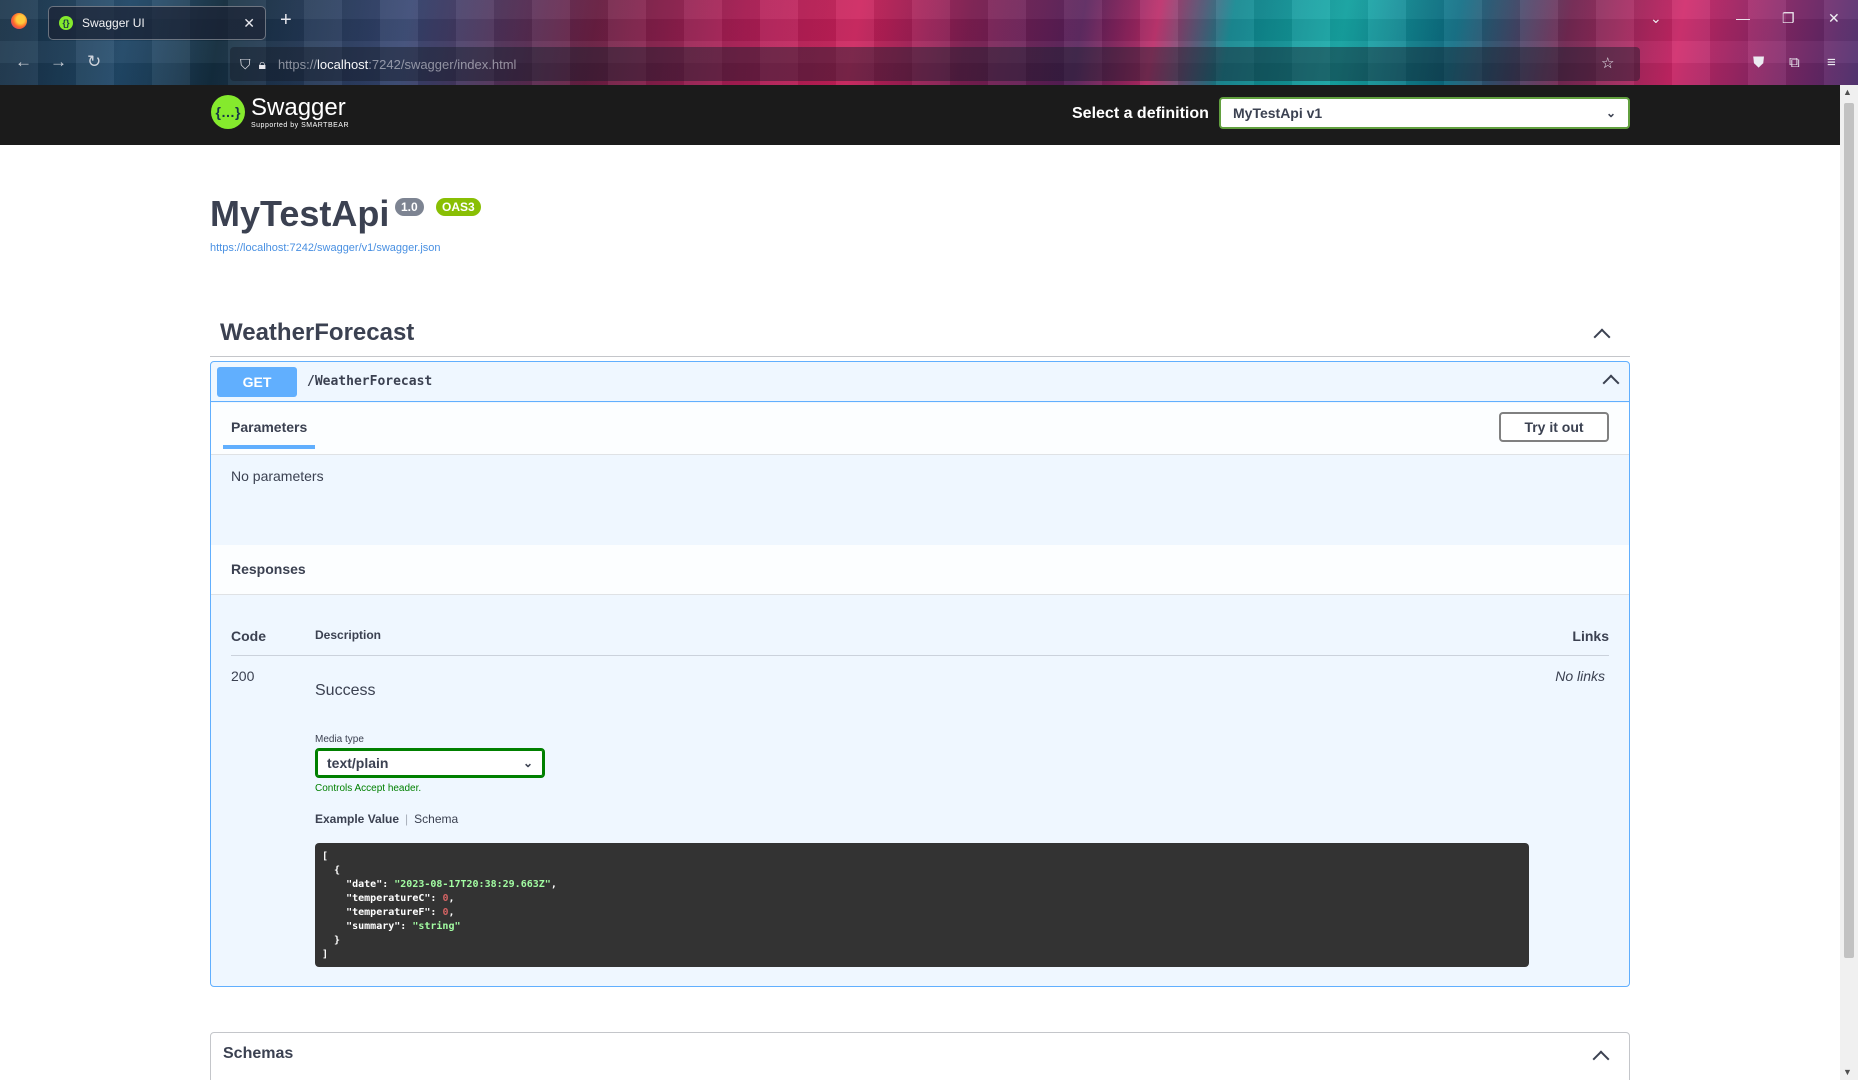 This screenshot has height=1080, width=1858. Describe the element at coordinates (298, 107) in the screenshot. I see `logo-text: Swagger` at that location.